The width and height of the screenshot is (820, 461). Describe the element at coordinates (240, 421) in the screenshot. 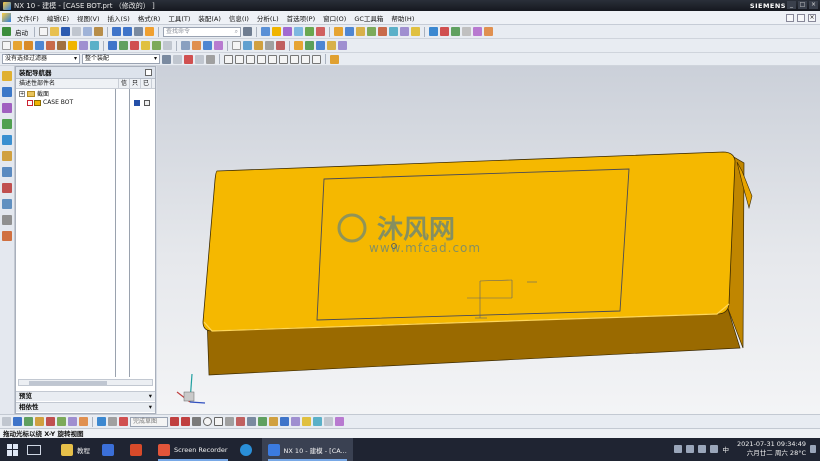

I see `fillet-icon` at that location.